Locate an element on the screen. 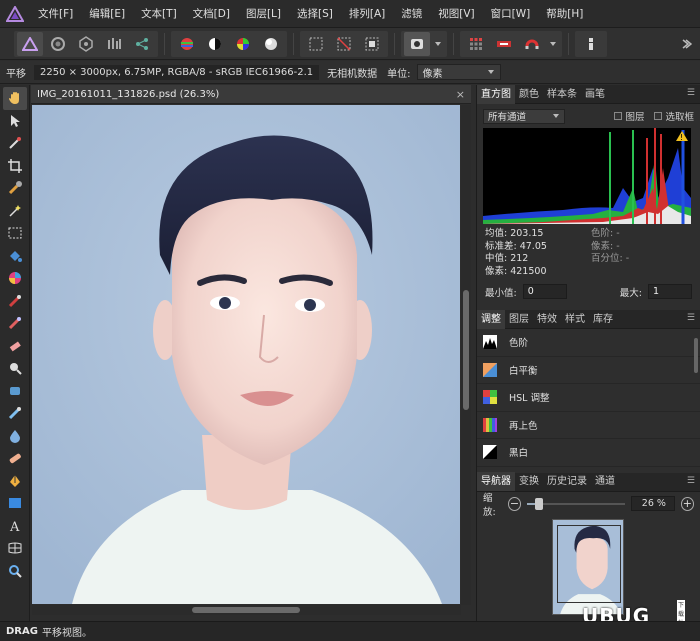 The height and width of the screenshot is (641, 700). menu-item: 排列[A] is located at coordinates (367, 14).